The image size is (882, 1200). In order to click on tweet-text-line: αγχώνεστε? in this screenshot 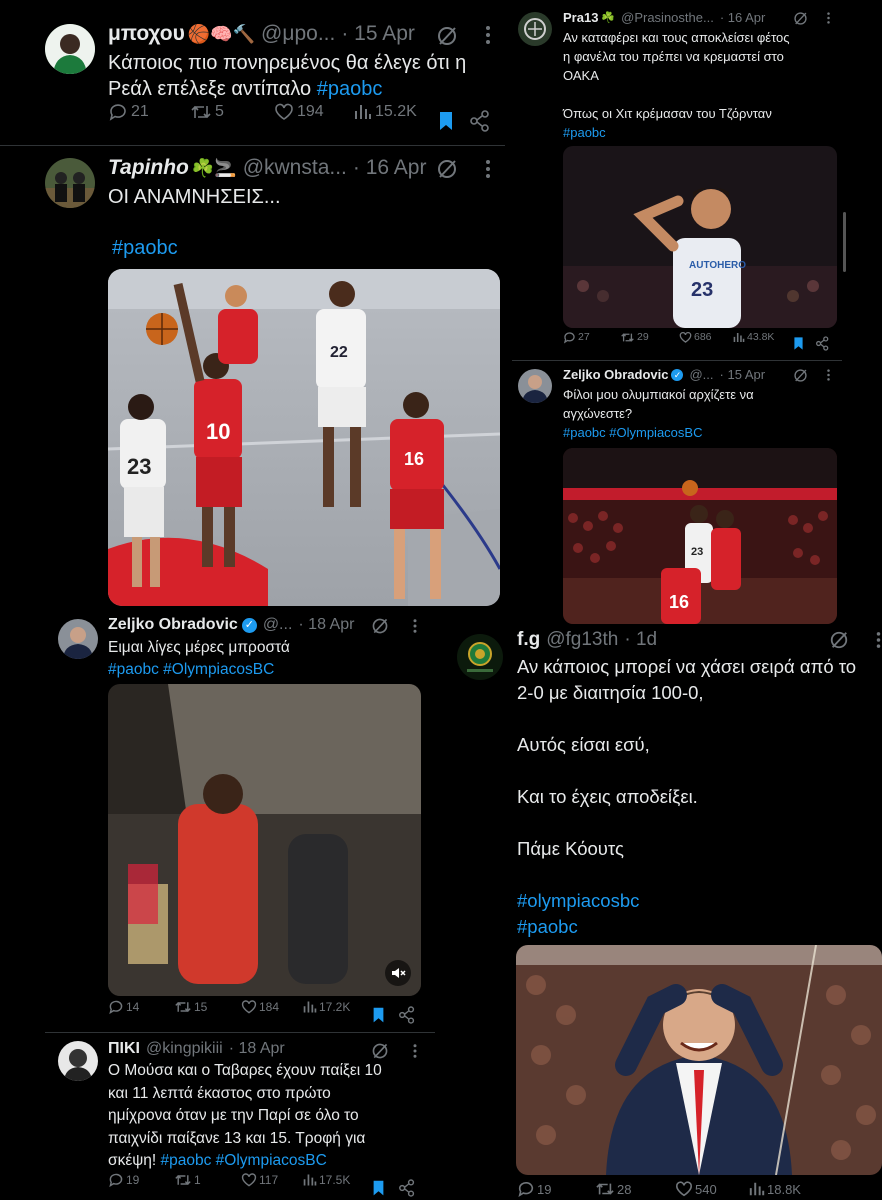, I will do `click(598, 413)`.